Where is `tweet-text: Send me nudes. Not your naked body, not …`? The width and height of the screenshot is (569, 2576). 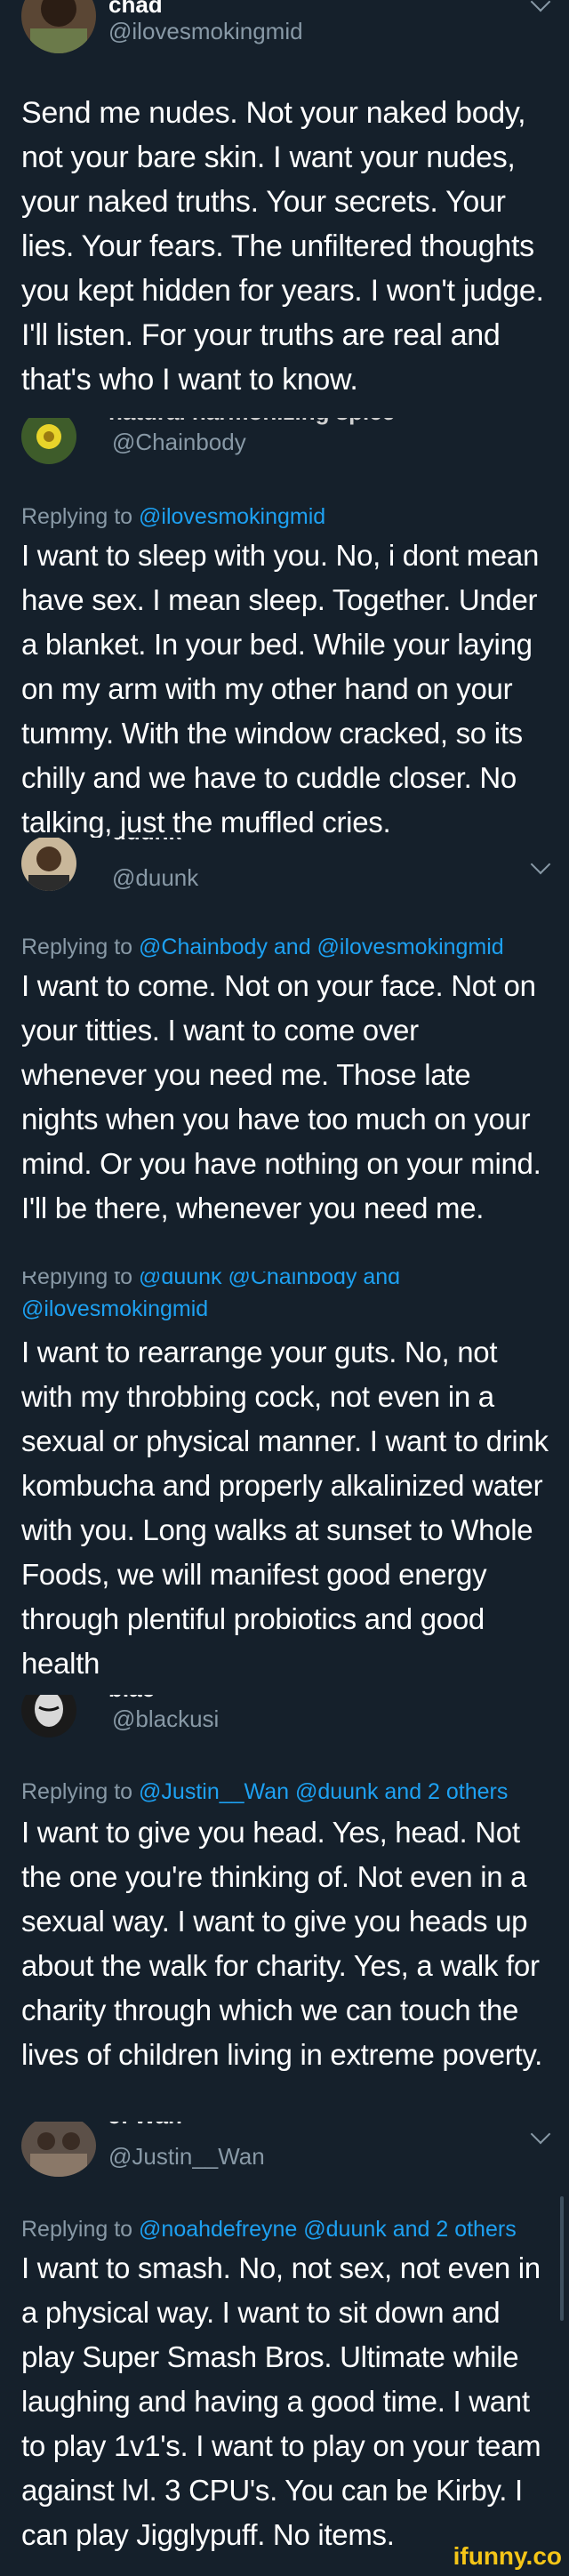
tweet-text: Send me nudes. Not your naked body, not … is located at coordinates (283, 246).